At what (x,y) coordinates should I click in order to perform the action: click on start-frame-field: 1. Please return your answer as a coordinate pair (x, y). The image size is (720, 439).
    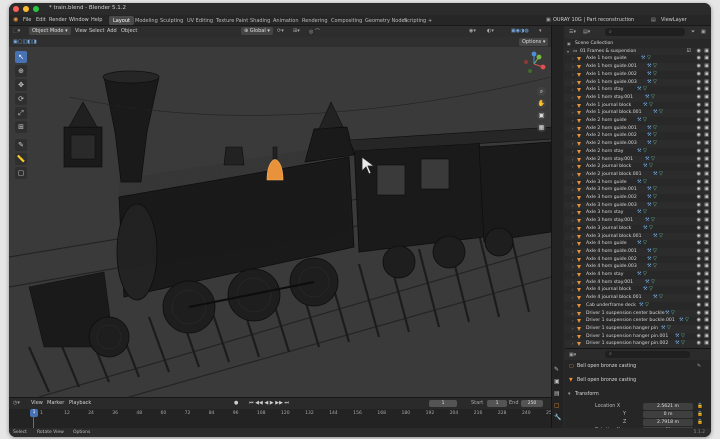
    Looking at the image, I should click on (497, 403).